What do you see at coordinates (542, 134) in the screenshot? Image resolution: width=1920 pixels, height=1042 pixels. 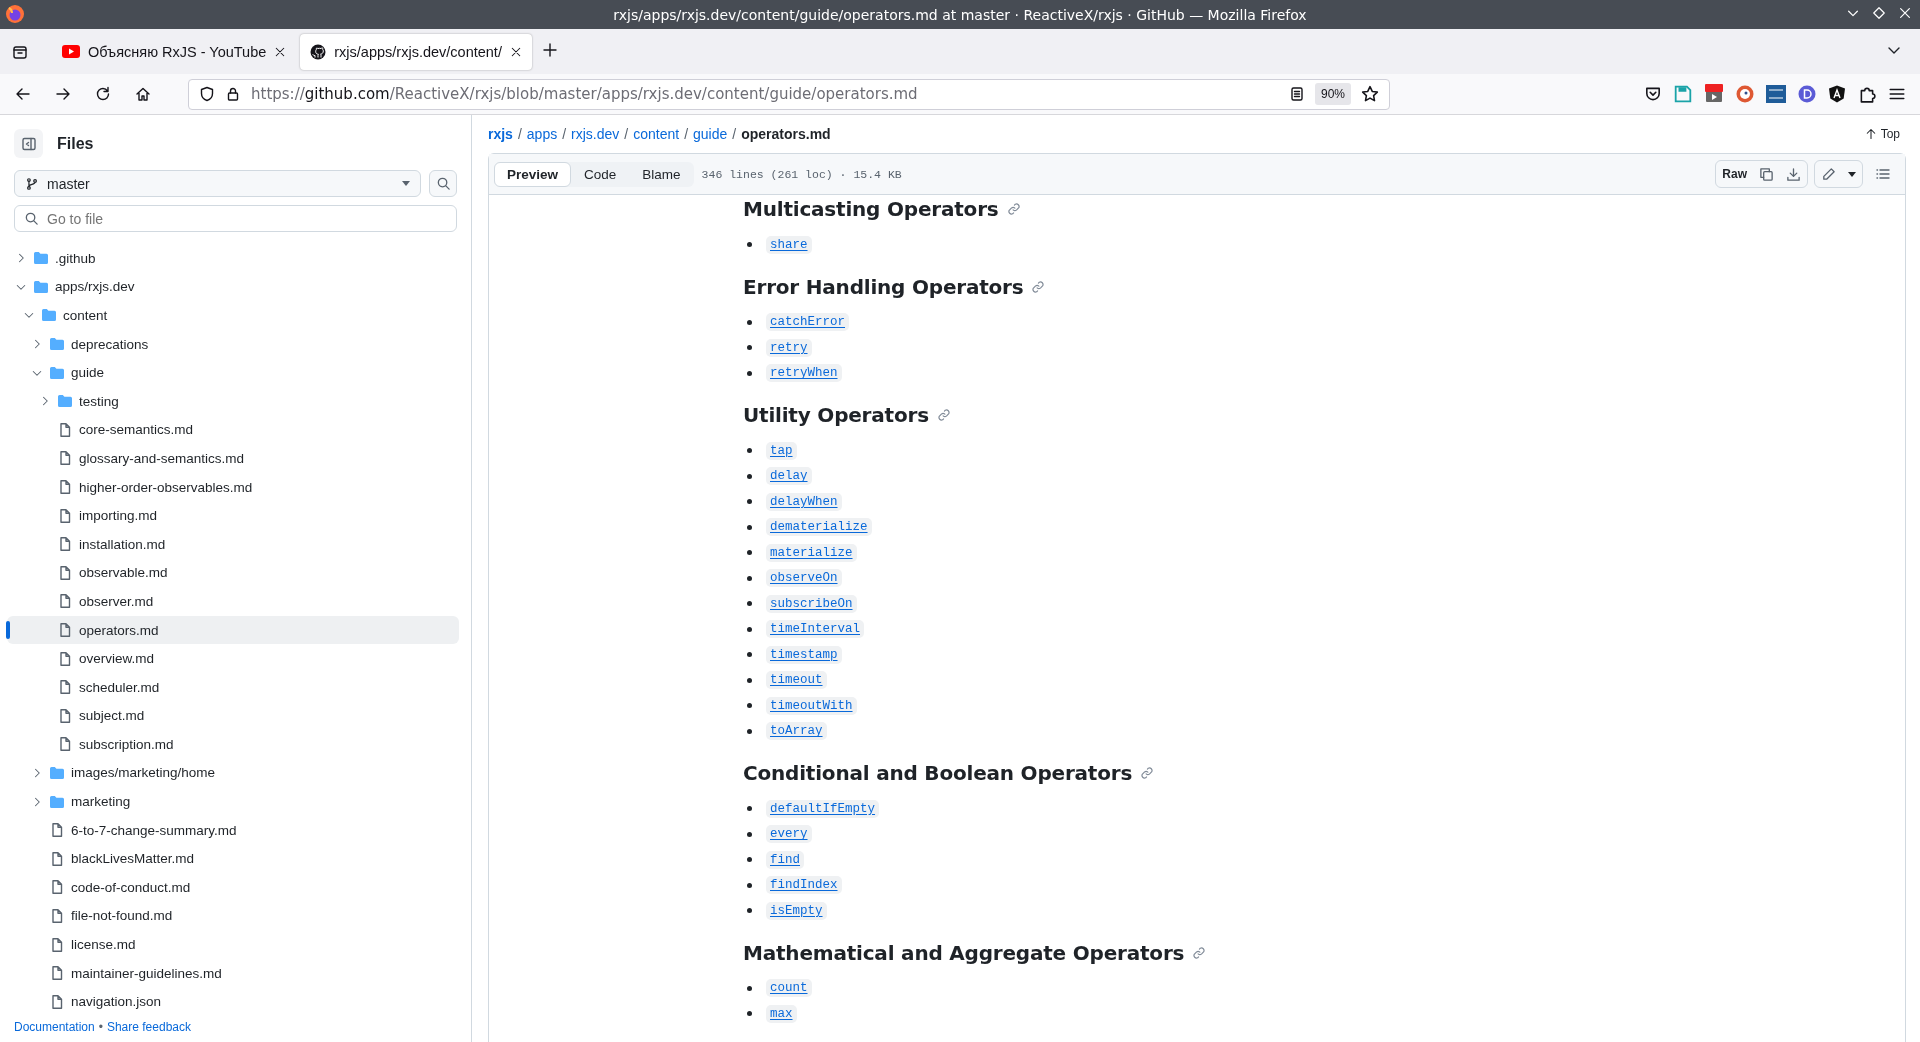 I see `breadcrumb-link: apps` at bounding box center [542, 134].